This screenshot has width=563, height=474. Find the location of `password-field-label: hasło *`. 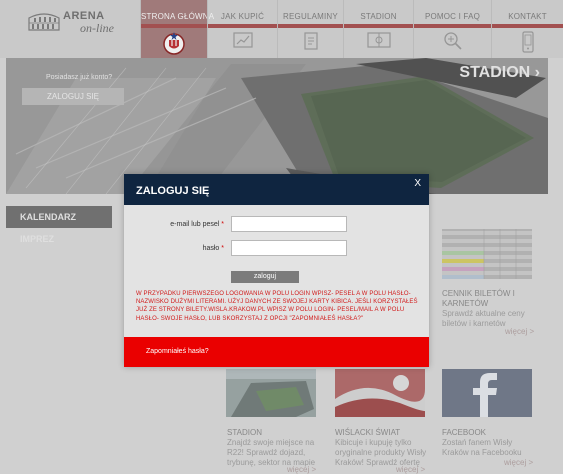

password-field-label: hasło * is located at coordinates (179, 248).